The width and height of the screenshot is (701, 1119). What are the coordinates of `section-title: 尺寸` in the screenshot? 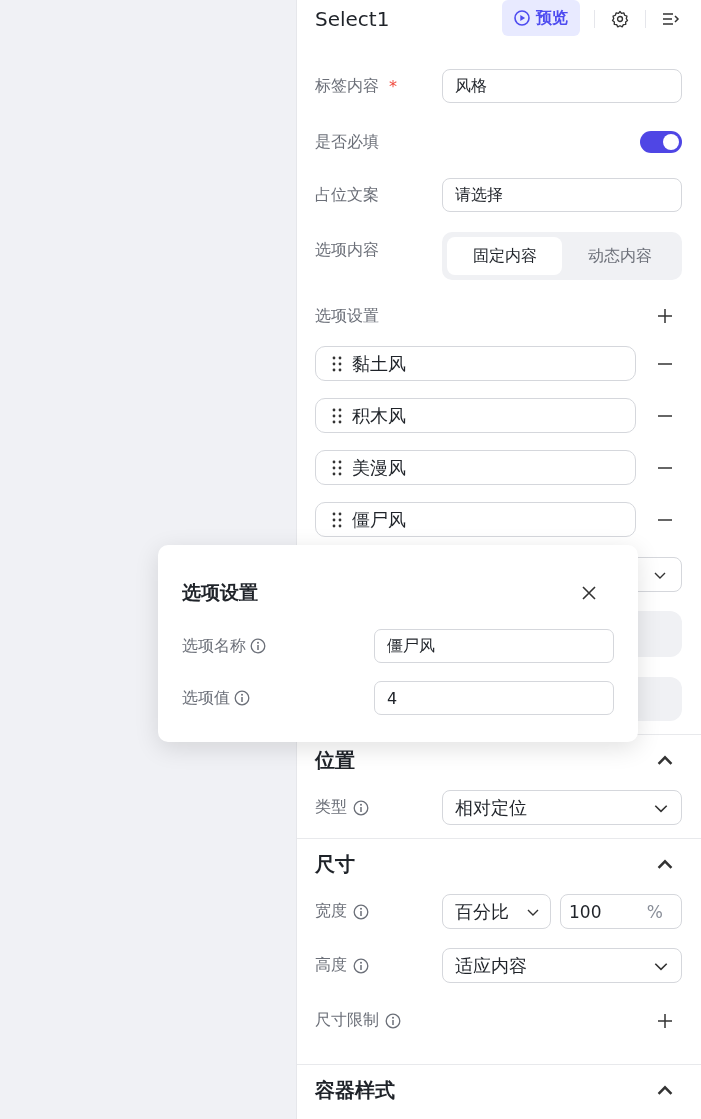 It's located at (335, 864).